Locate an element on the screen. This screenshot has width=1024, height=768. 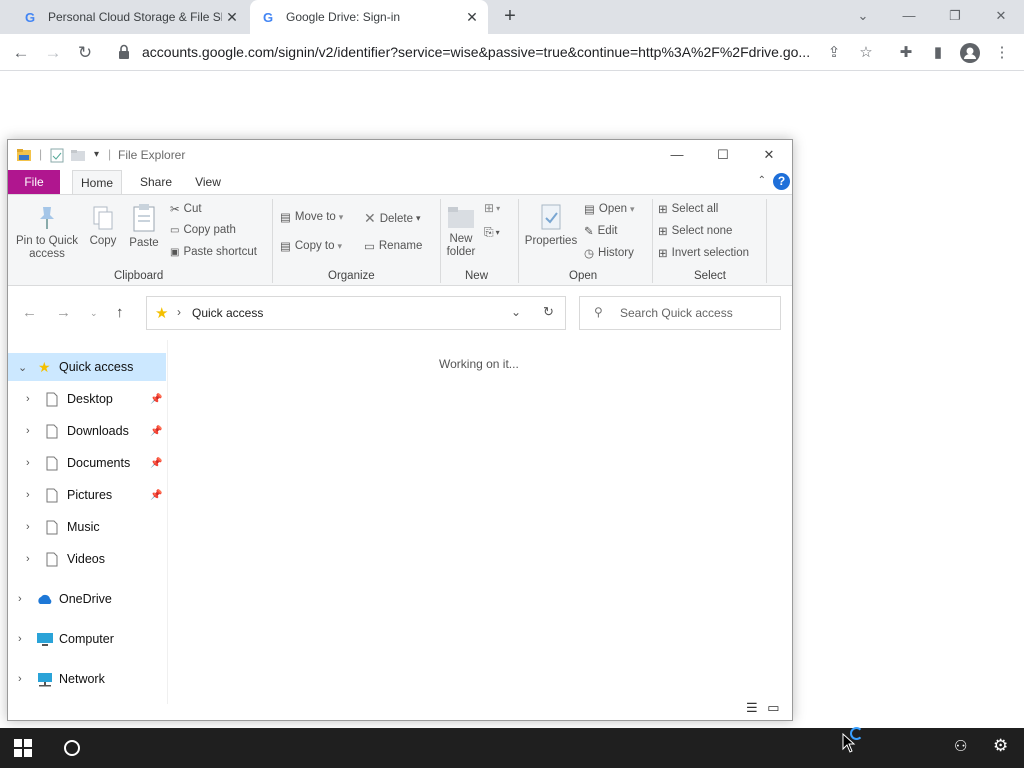
open-button: ▤ Open ▾ is located at coordinates (609, 209).